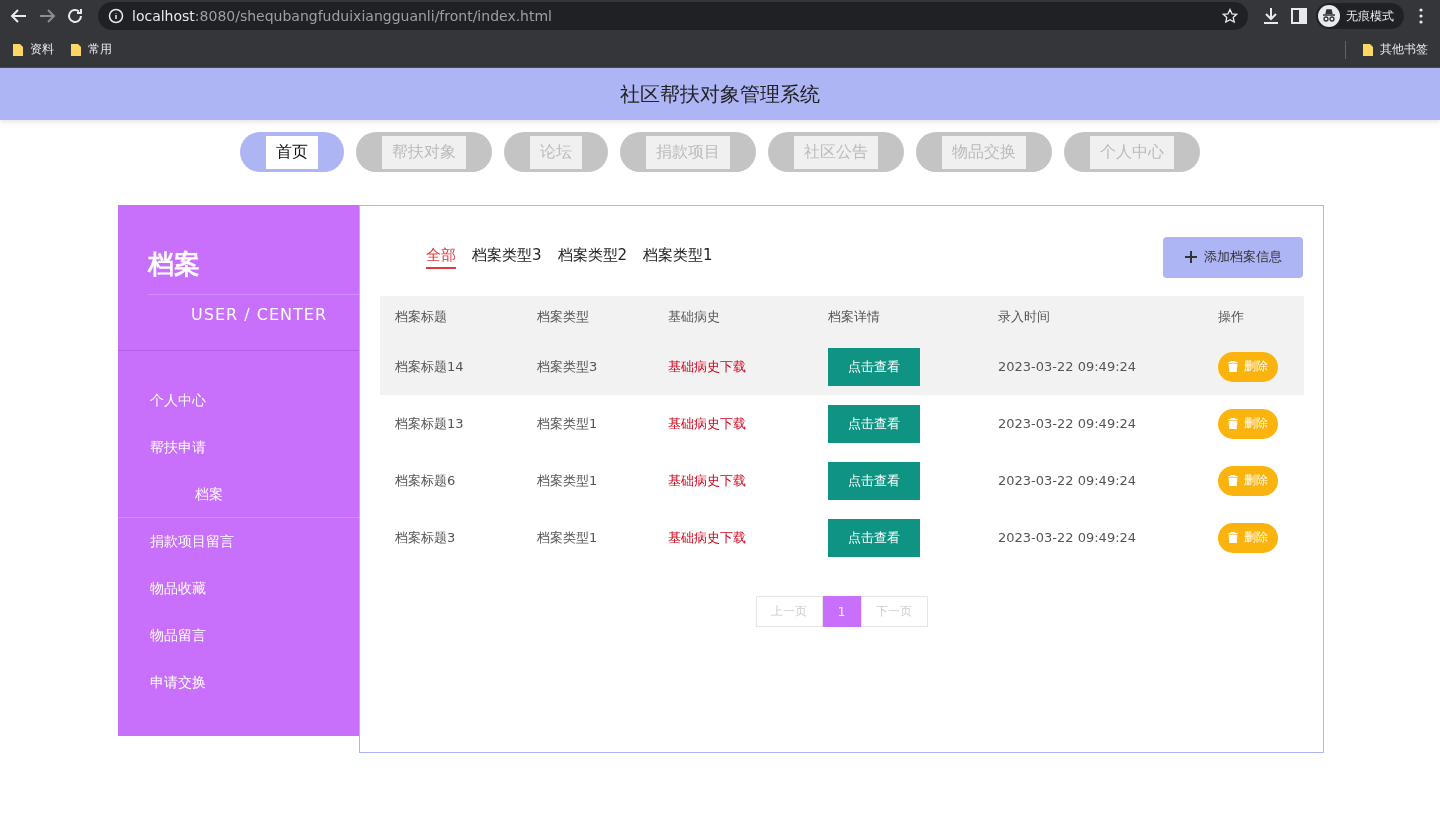  Describe the element at coordinates (1233, 257) in the screenshot. I see `add-button: 添加档案信息` at that location.